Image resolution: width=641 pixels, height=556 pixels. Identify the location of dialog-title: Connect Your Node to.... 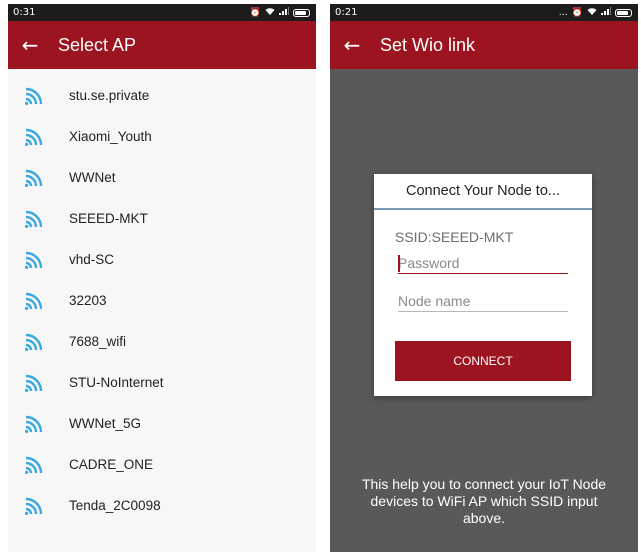
(483, 192).